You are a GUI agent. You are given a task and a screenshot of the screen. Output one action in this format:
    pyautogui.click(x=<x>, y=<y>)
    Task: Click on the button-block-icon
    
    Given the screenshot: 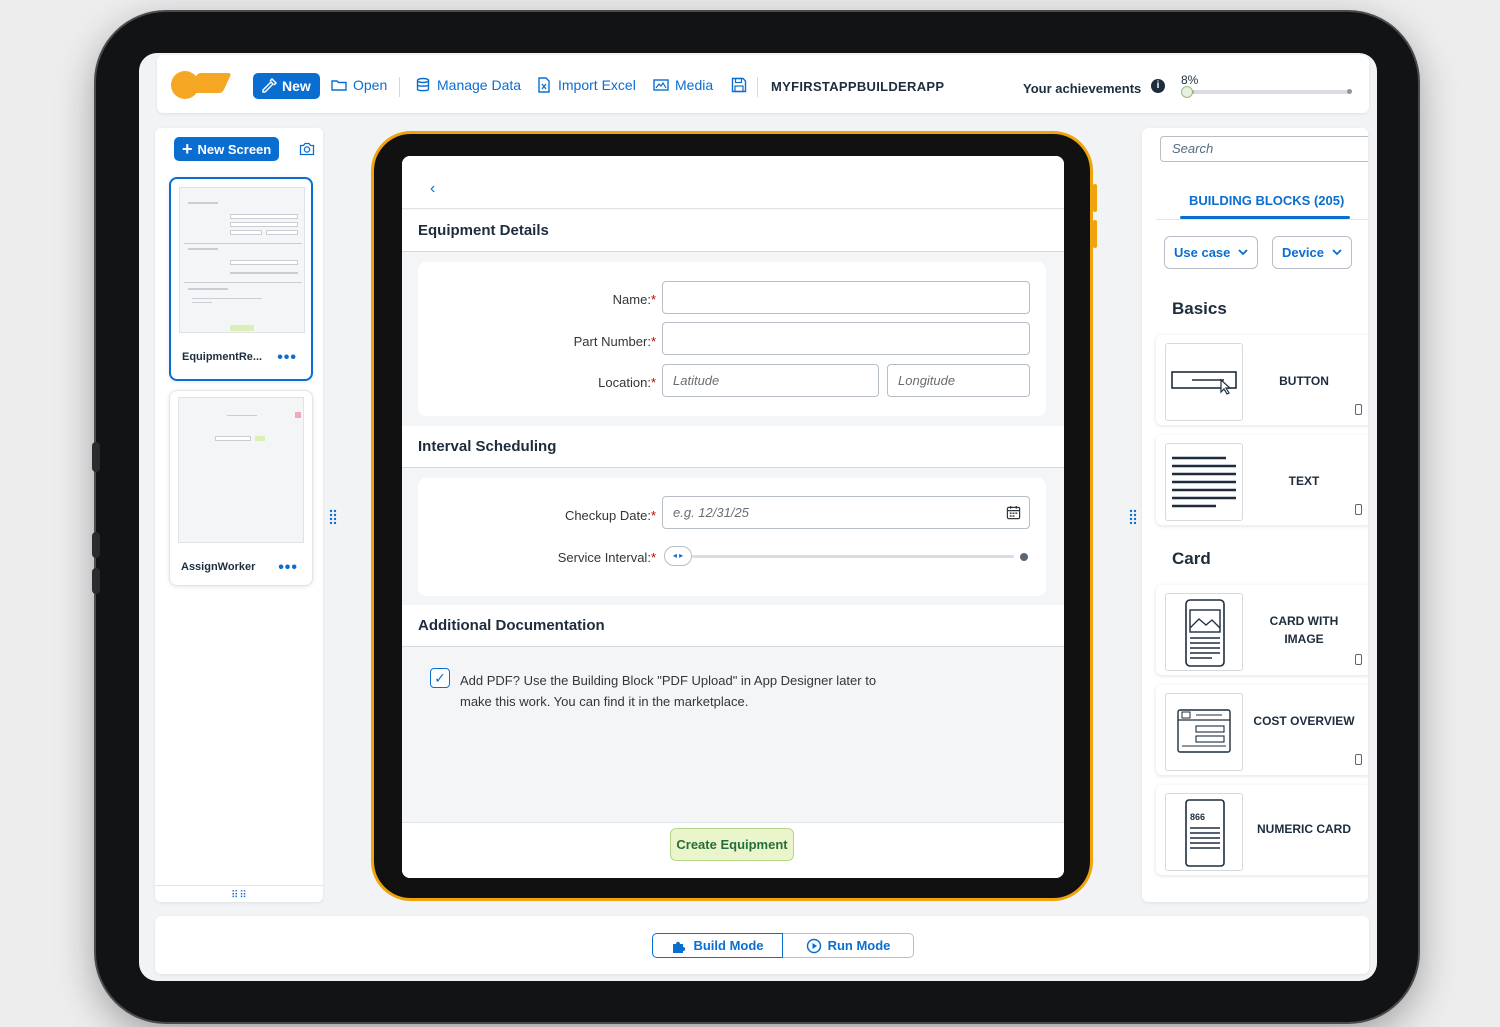 What is the action you would take?
    pyautogui.click(x=1204, y=382)
    